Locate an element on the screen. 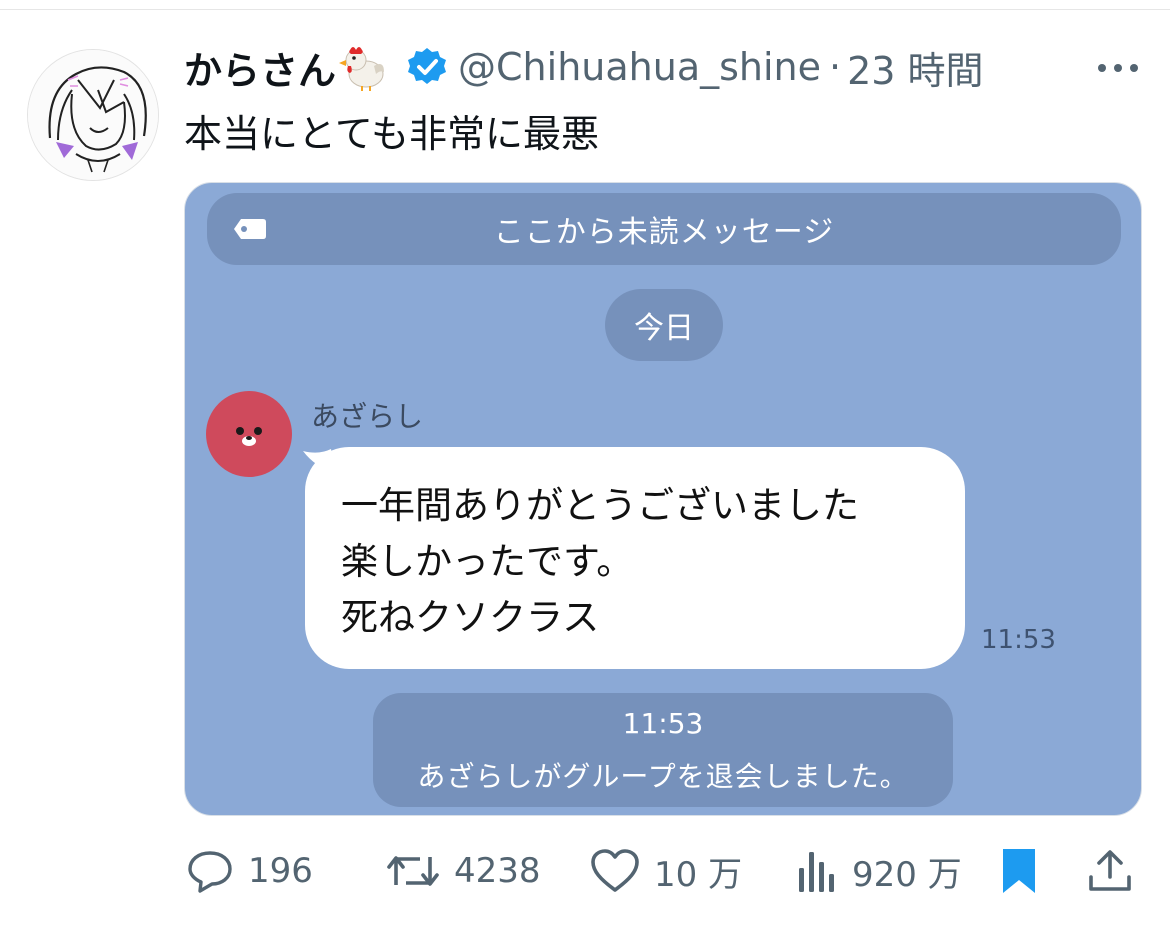 This screenshot has width=1170, height=932. views-count: 920 万 is located at coordinates (907, 874).